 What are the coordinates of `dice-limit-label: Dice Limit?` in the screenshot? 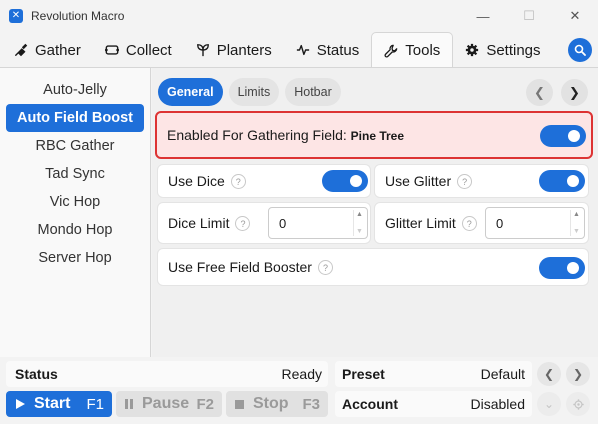 It's located at (209, 223).